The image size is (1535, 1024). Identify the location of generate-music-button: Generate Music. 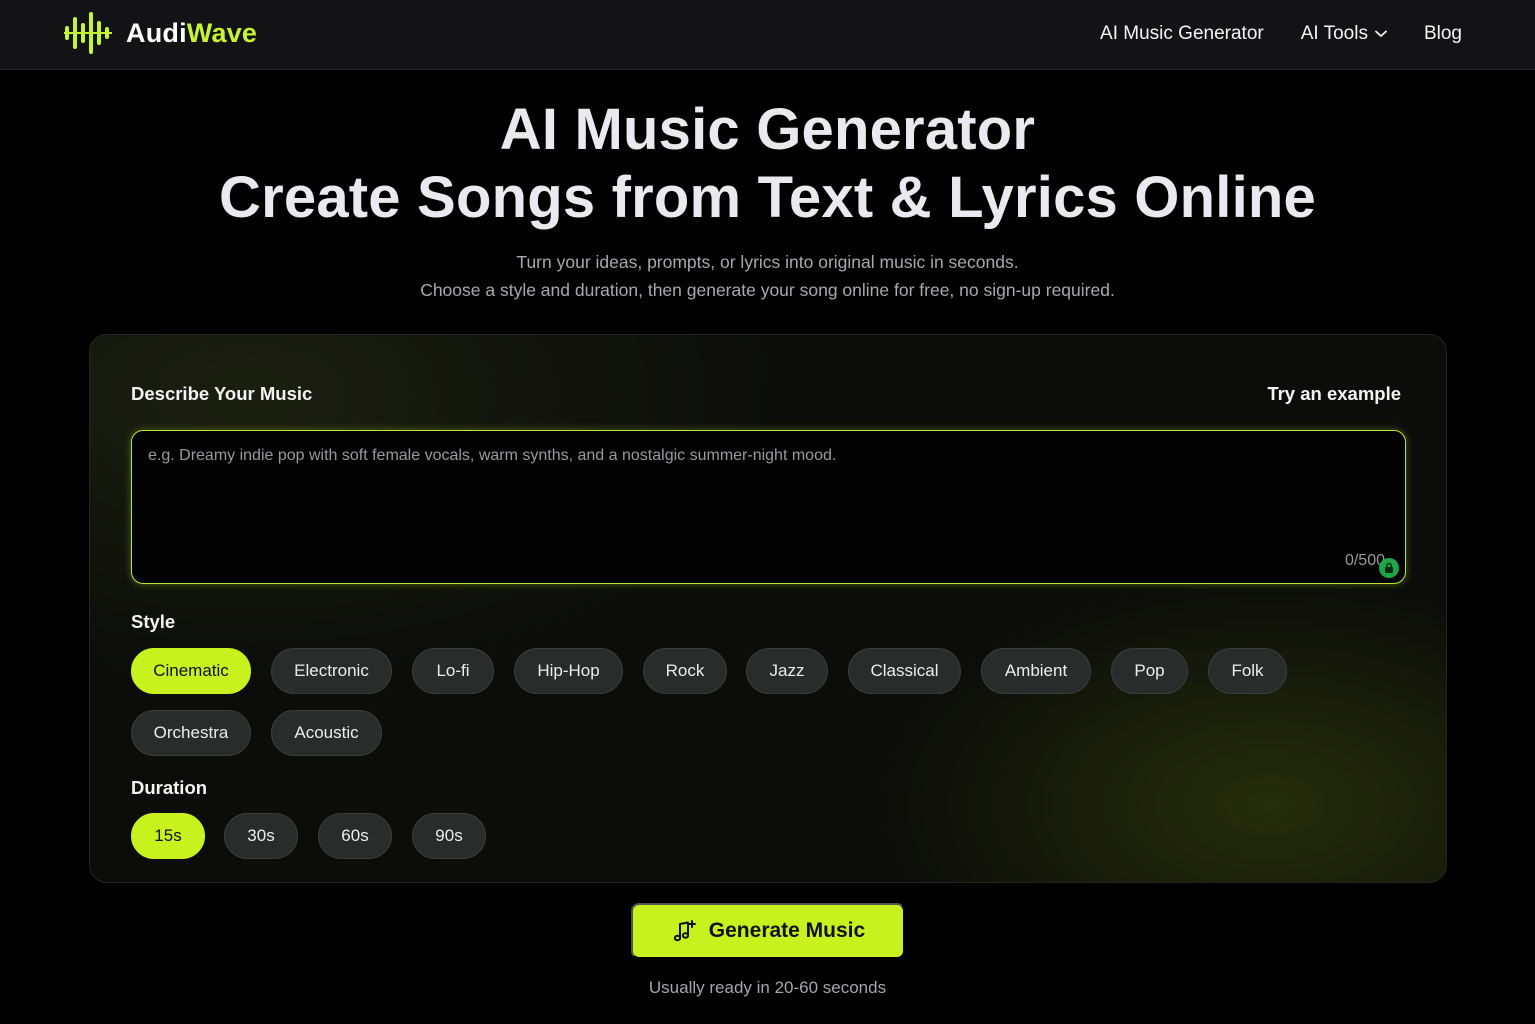
(768, 931).